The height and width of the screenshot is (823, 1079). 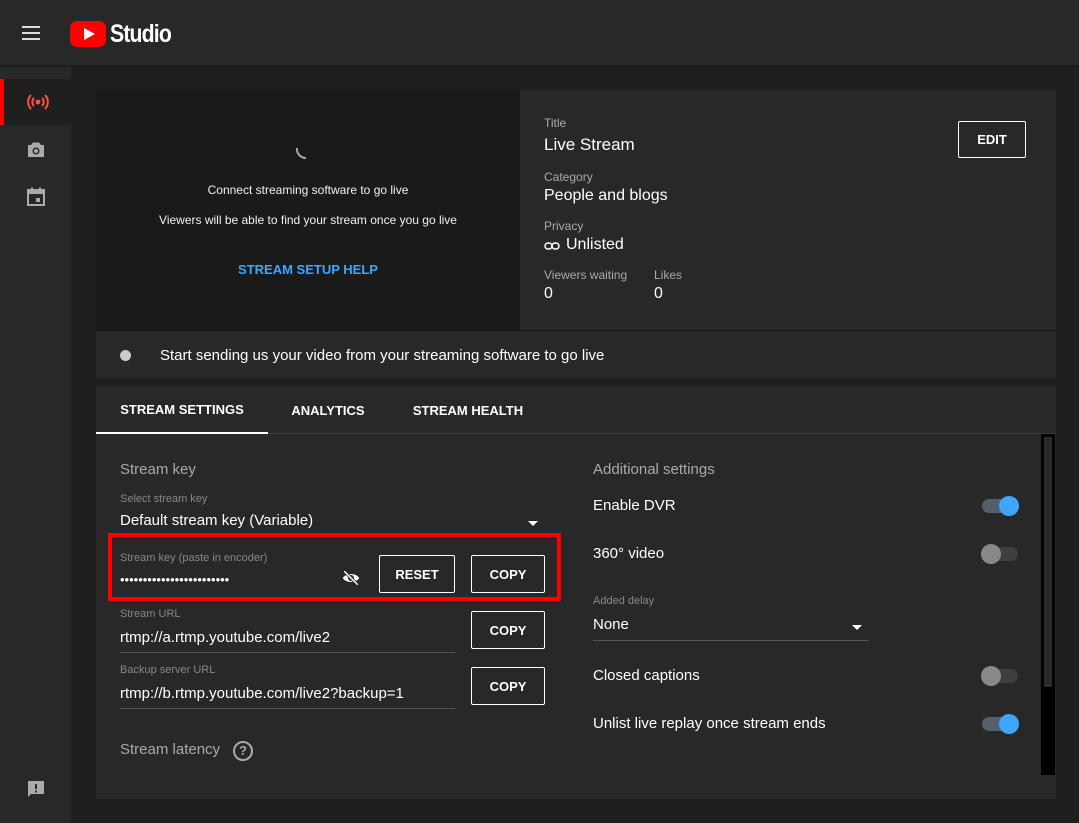 I want to click on backup-url-value: rtmp://b.rtmp.youtube.com/live2?backup=1, so click(x=262, y=693).